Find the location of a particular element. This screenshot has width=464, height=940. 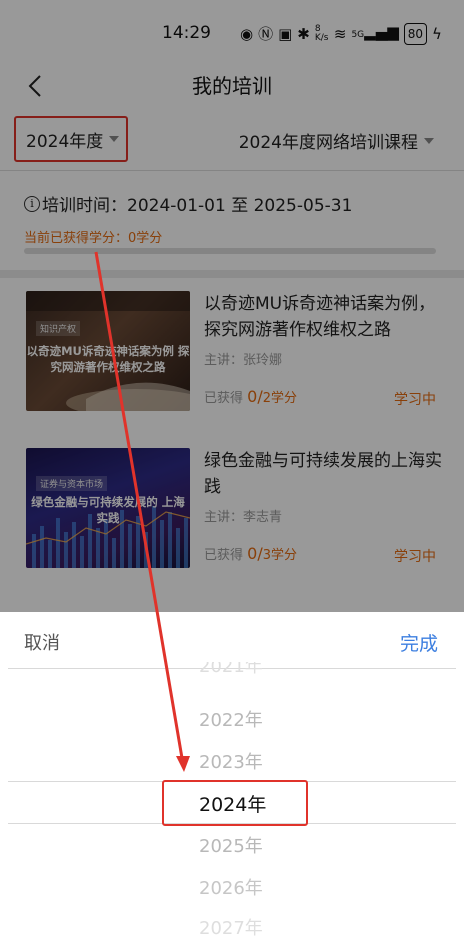

picker-option: 2026年 is located at coordinates (232, 887).